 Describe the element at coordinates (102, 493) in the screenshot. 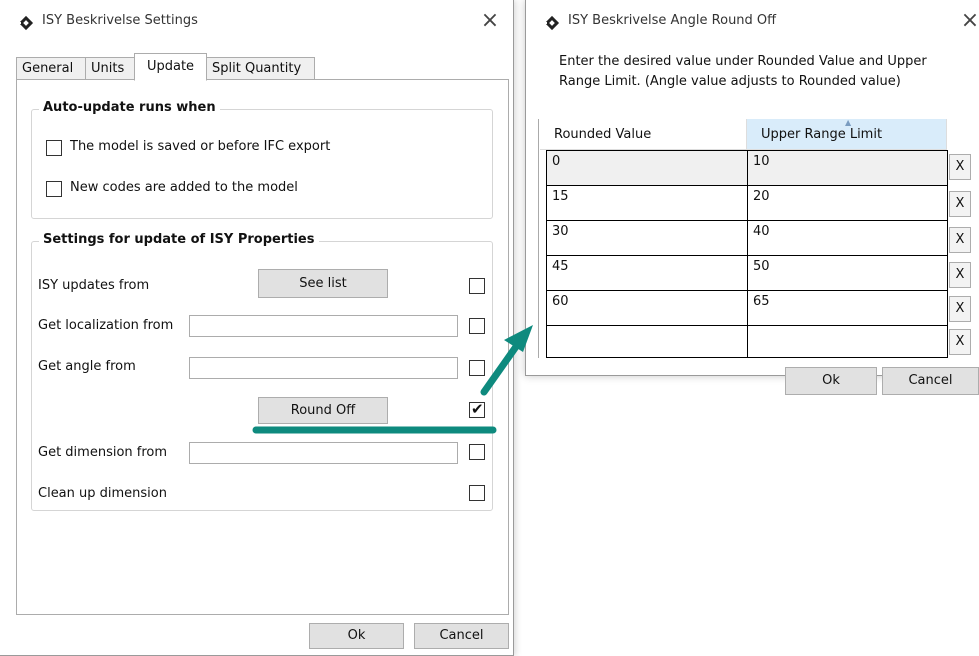

I see `clean-up-dimension-label: Clean up dimension` at that location.